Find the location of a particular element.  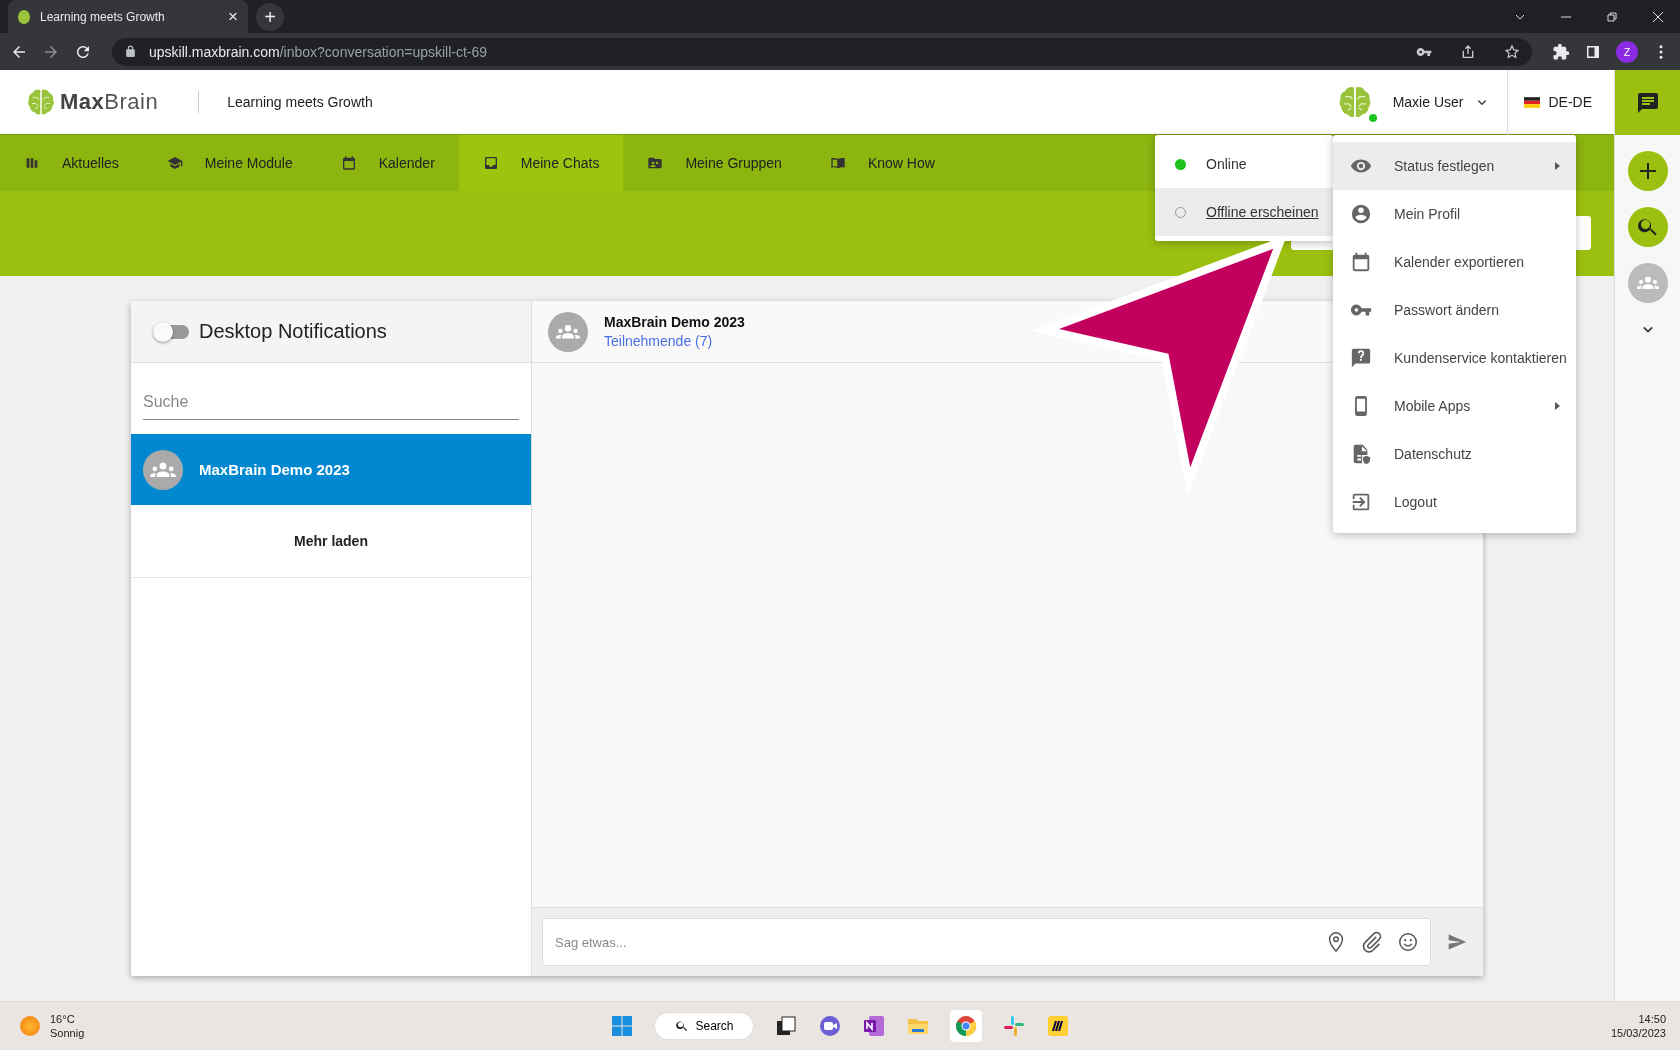

video-chat-icon is located at coordinates (830, 1026).